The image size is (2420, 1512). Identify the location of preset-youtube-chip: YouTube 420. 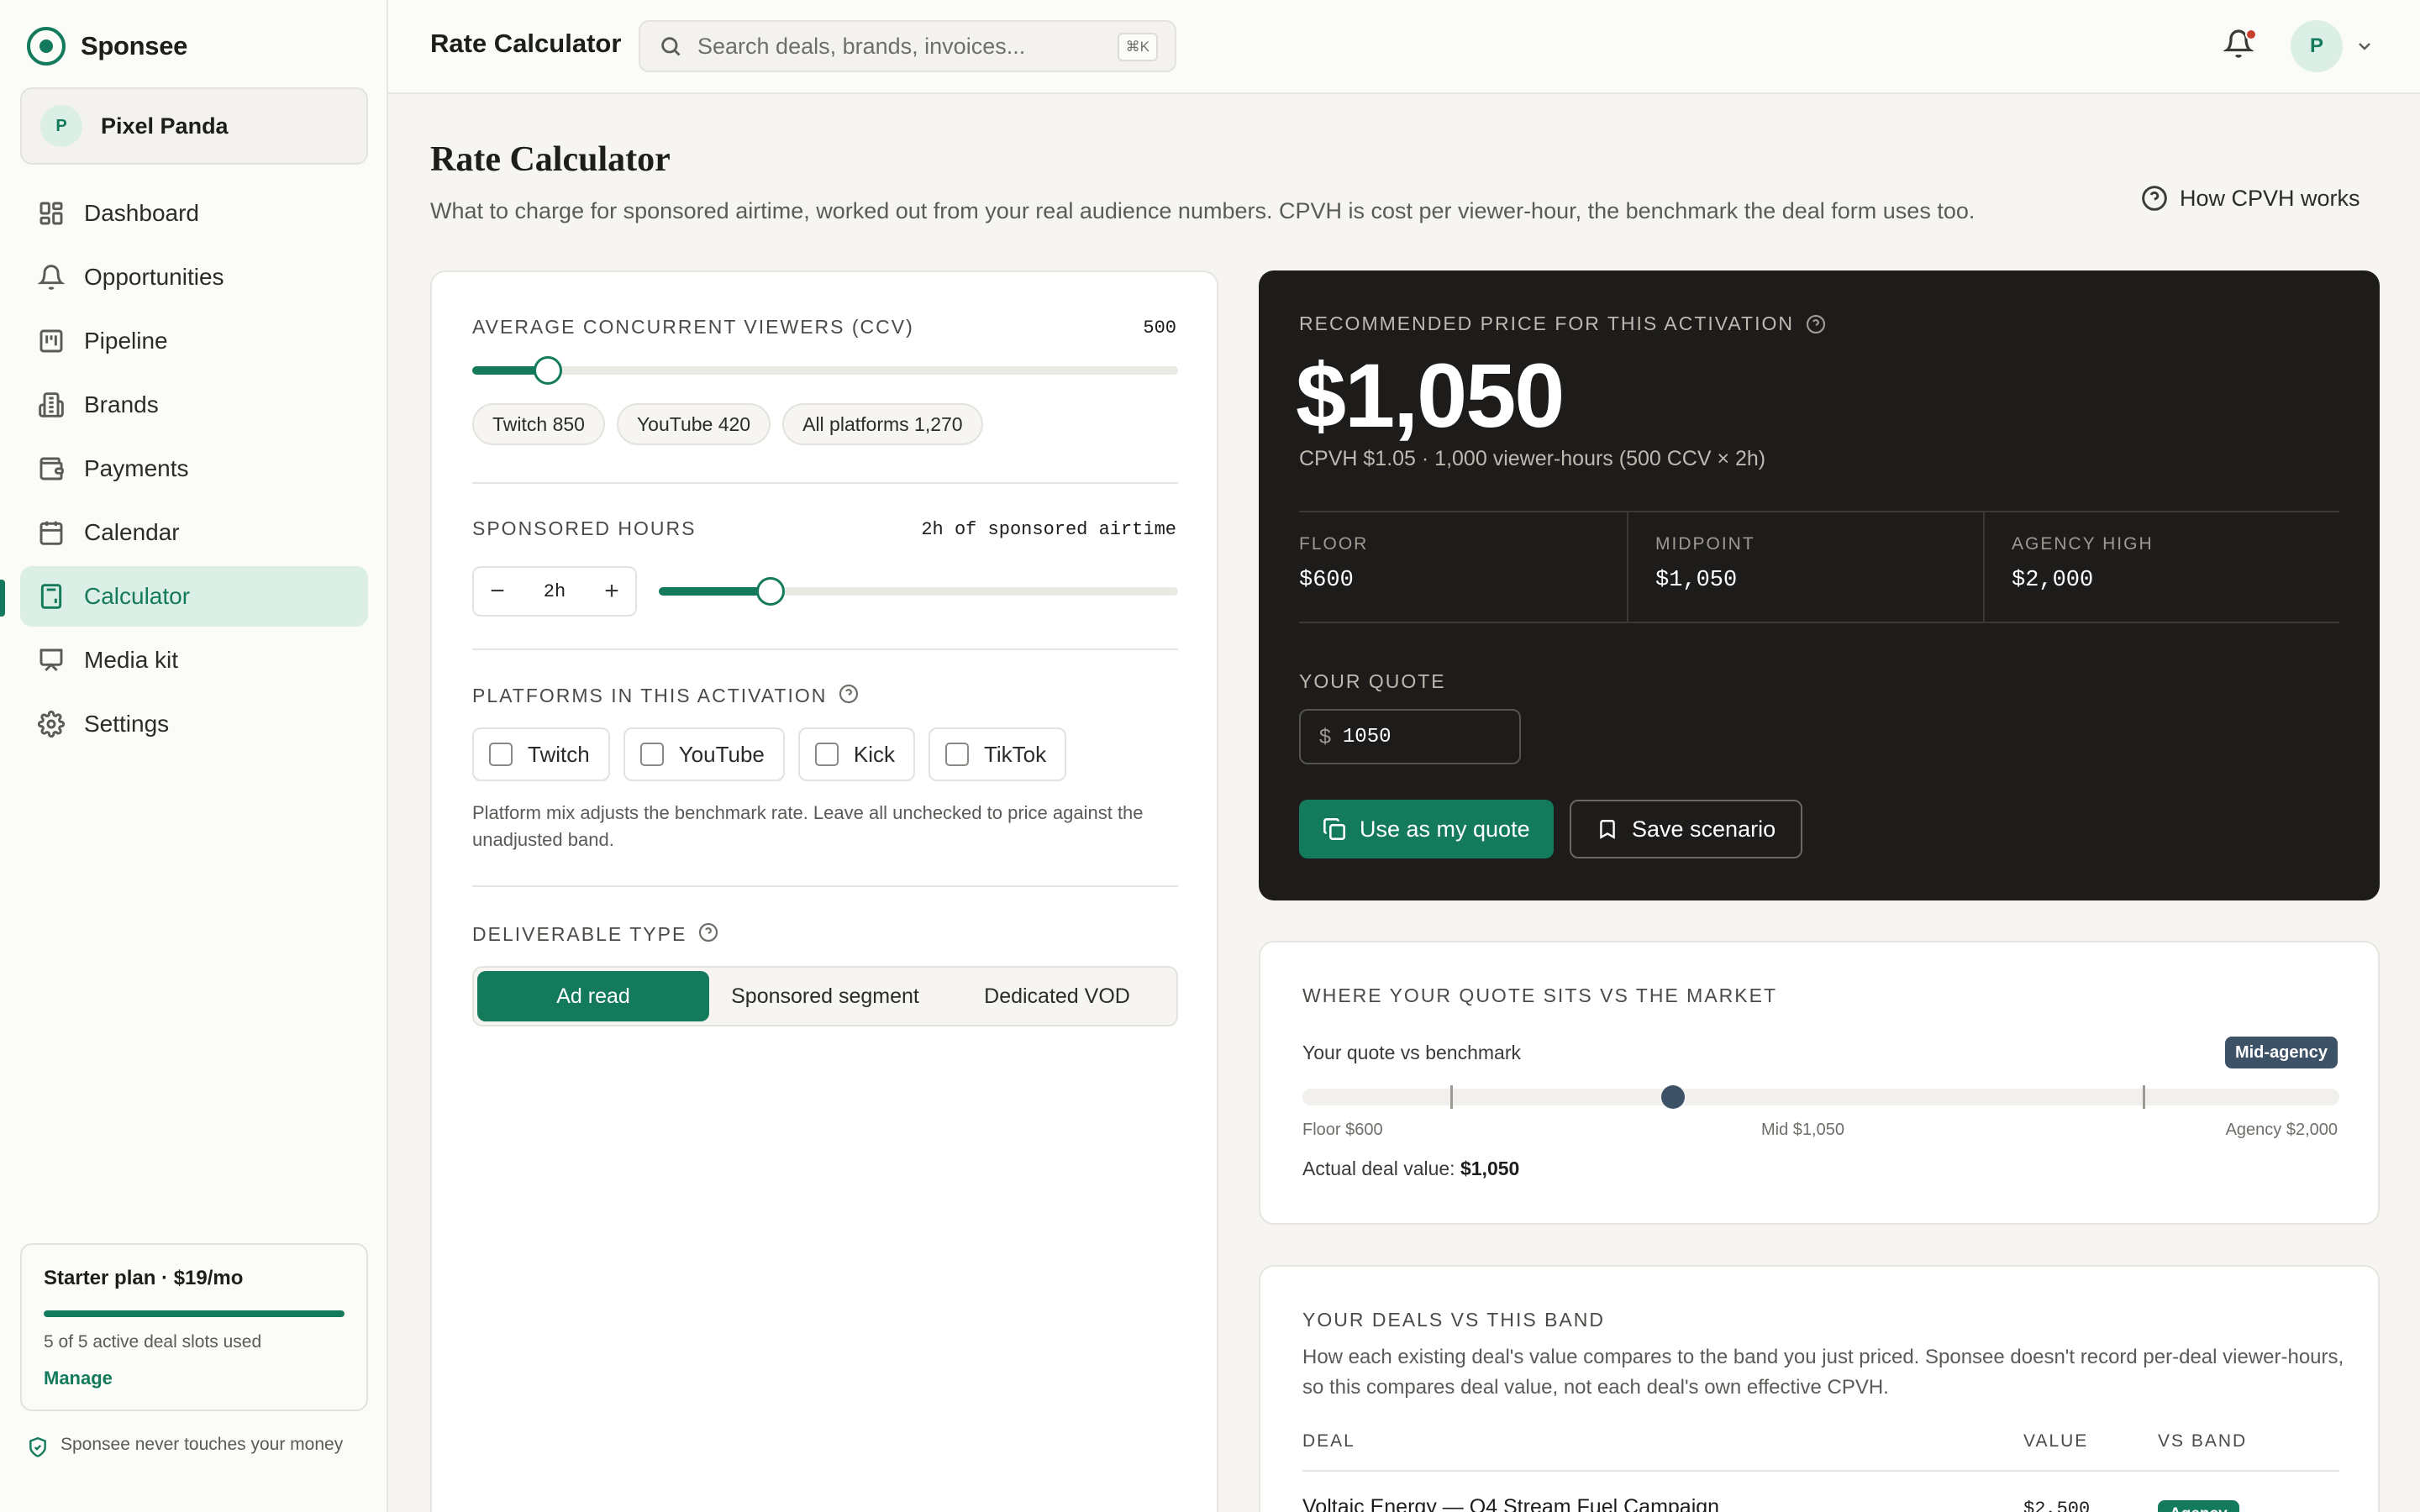
(693, 424).